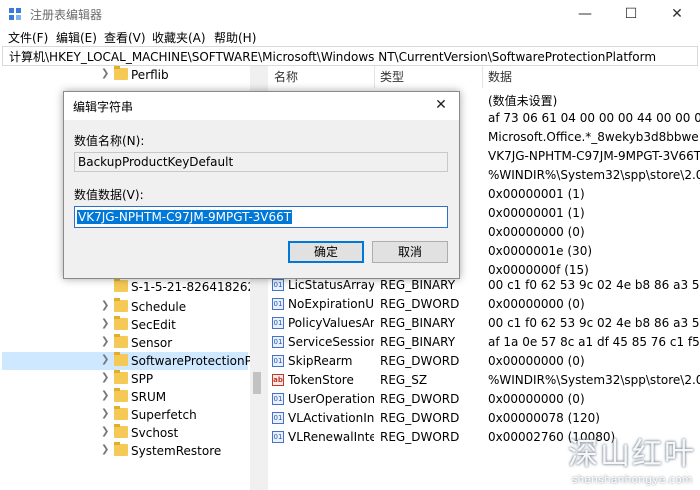 The height and width of the screenshot is (490, 700). Describe the element at coordinates (197, 361) in the screenshot. I see `tree-item-label: SoftwareProtectionPlat` at that location.